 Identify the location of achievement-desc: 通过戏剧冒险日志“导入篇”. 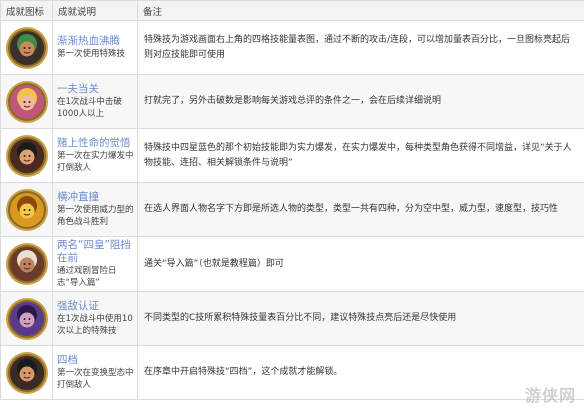
(87, 277).